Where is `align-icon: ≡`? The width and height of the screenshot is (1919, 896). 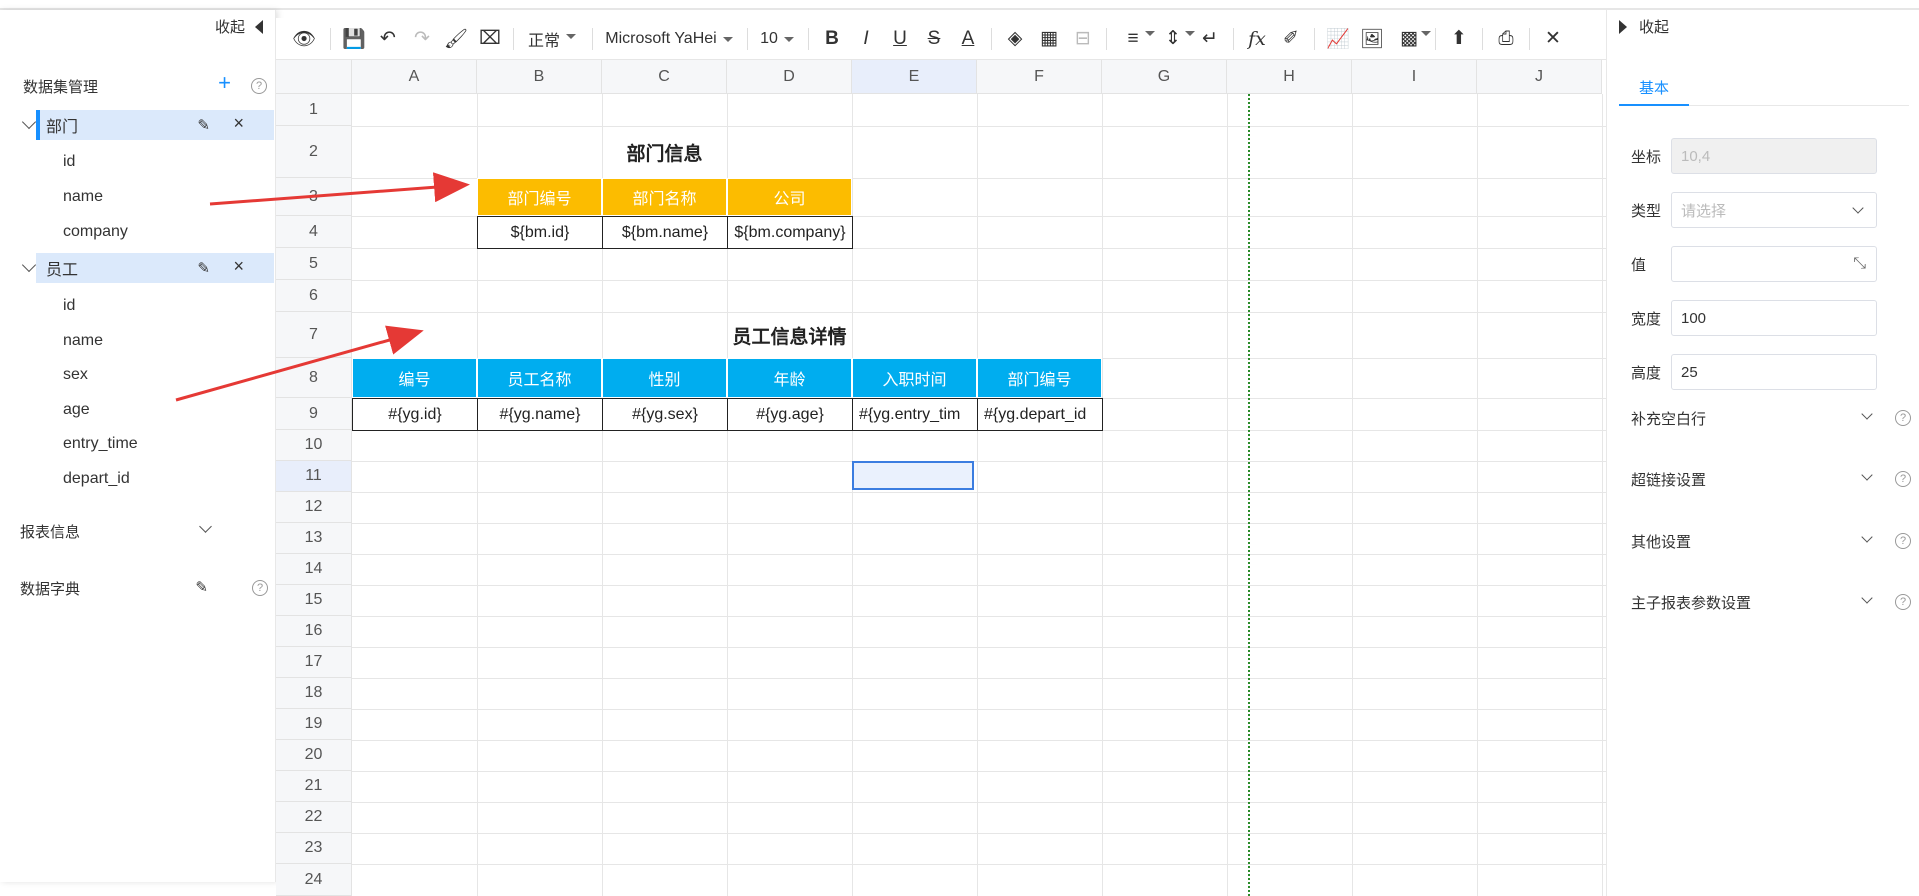
align-icon: ≡ is located at coordinates (1134, 39).